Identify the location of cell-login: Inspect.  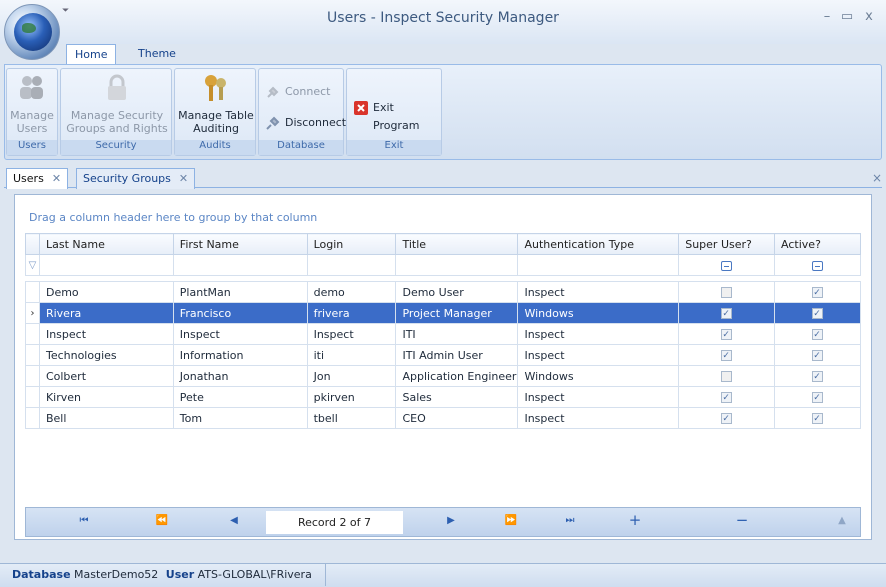
(351, 334).